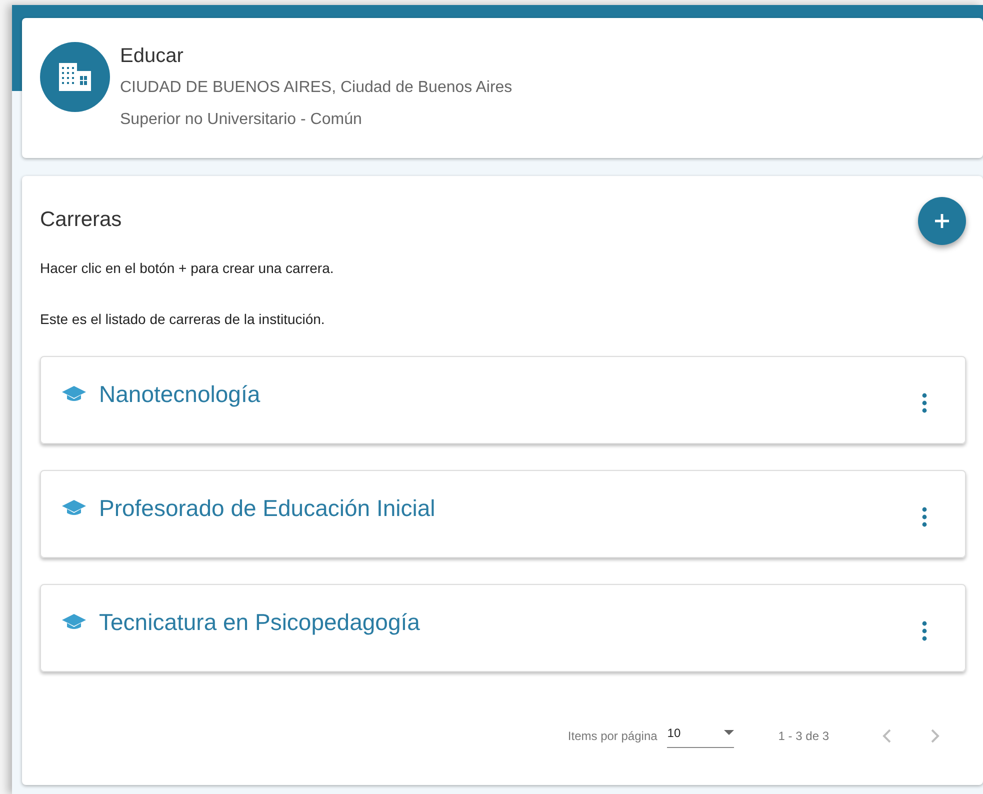 This screenshot has width=983, height=794. I want to click on career-card: Profesorado de Educación Inicial, so click(503, 514).